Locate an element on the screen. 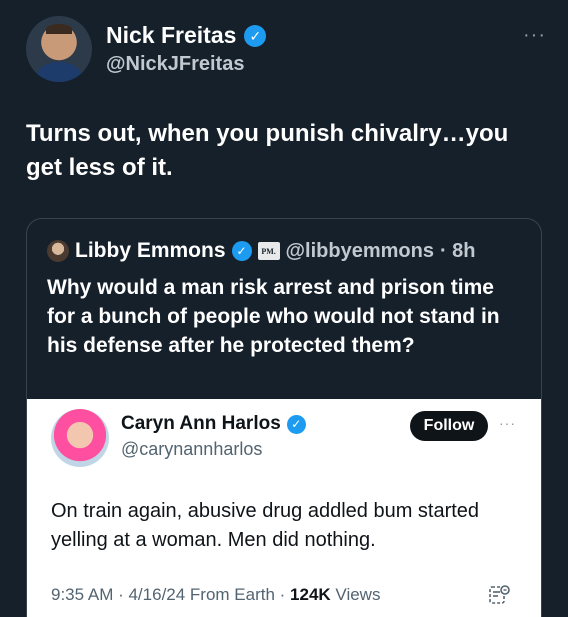 The height and width of the screenshot is (617, 568). author-name: Nick Freitas is located at coordinates (171, 35).